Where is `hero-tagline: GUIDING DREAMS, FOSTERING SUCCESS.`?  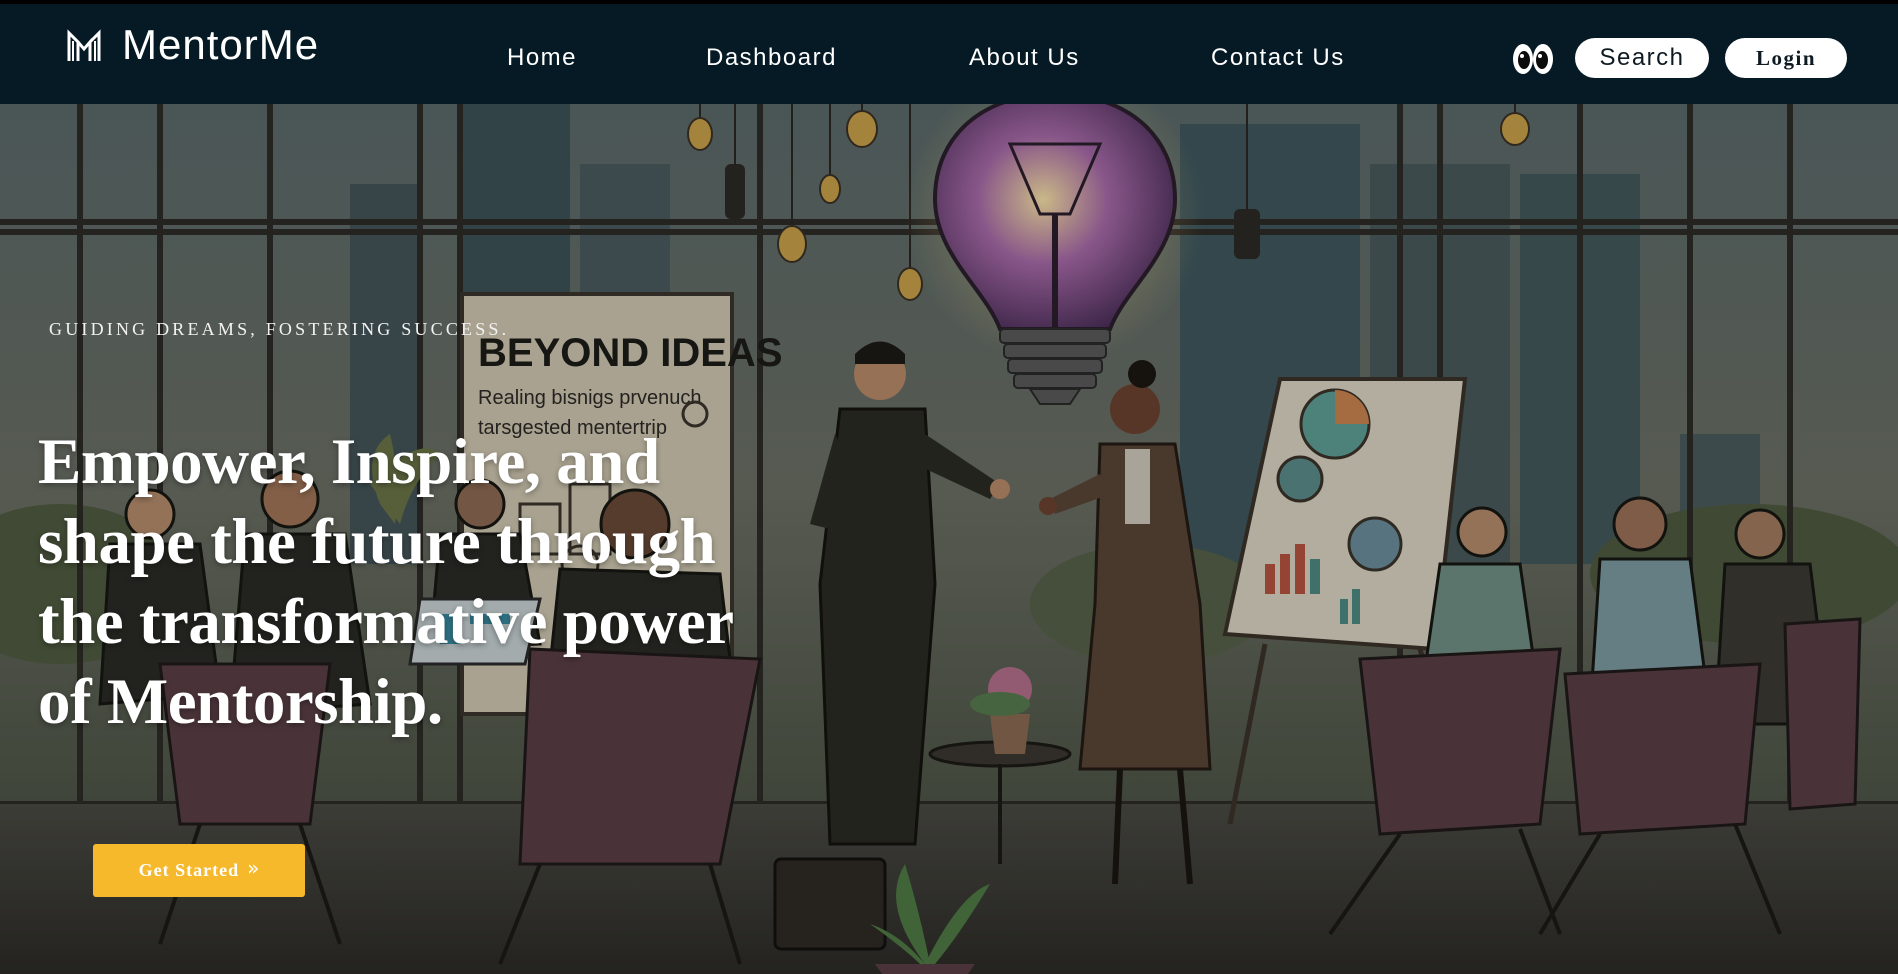 hero-tagline: GUIDING DREAMS, FOSTERING SUCCESS. is located at coordinates (279, 329).